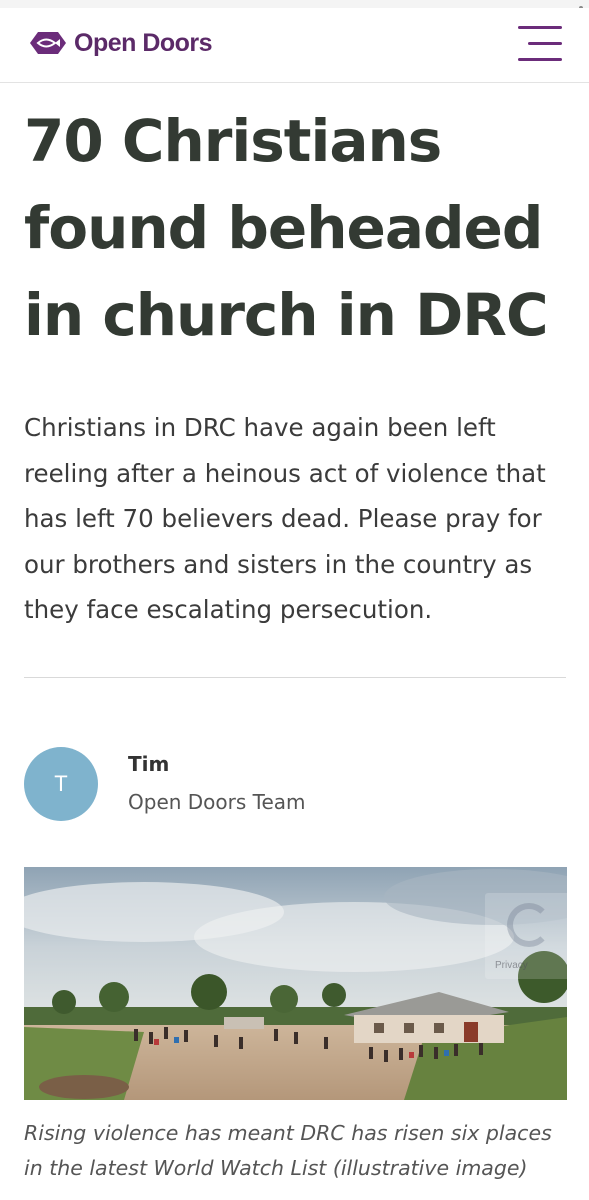 Image resolution: width=589 pixels, height=1200 pixels. Describe the element at coordinates (294, 45) in the screenshot. I see `site-header: Open Doors` at that location.